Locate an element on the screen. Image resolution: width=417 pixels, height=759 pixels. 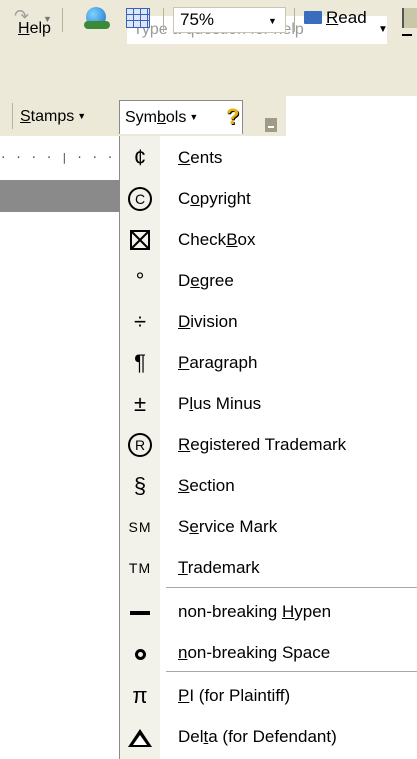
menu-item-label: Copyright is located at coordinates (214, 198).